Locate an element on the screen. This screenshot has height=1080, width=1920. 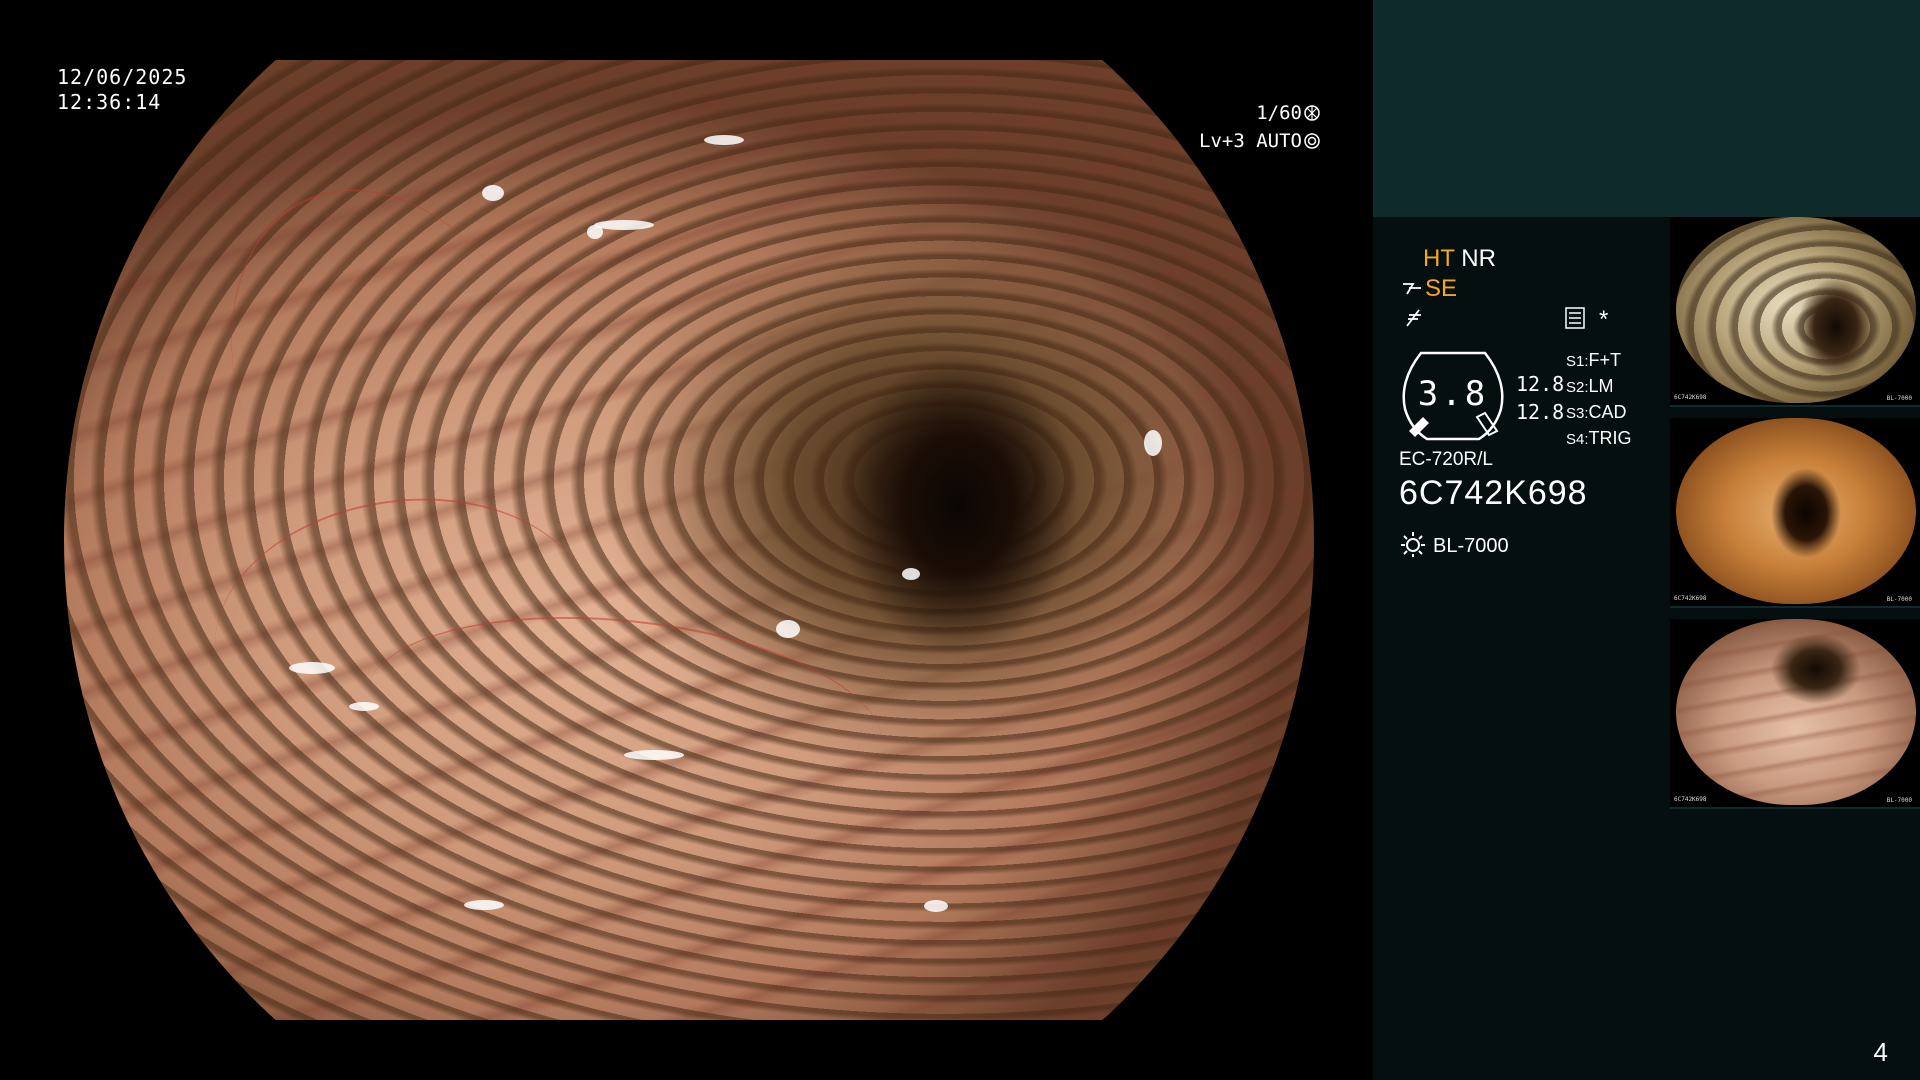
setting-row: S2:LM is located at coordinates (1599, 387).